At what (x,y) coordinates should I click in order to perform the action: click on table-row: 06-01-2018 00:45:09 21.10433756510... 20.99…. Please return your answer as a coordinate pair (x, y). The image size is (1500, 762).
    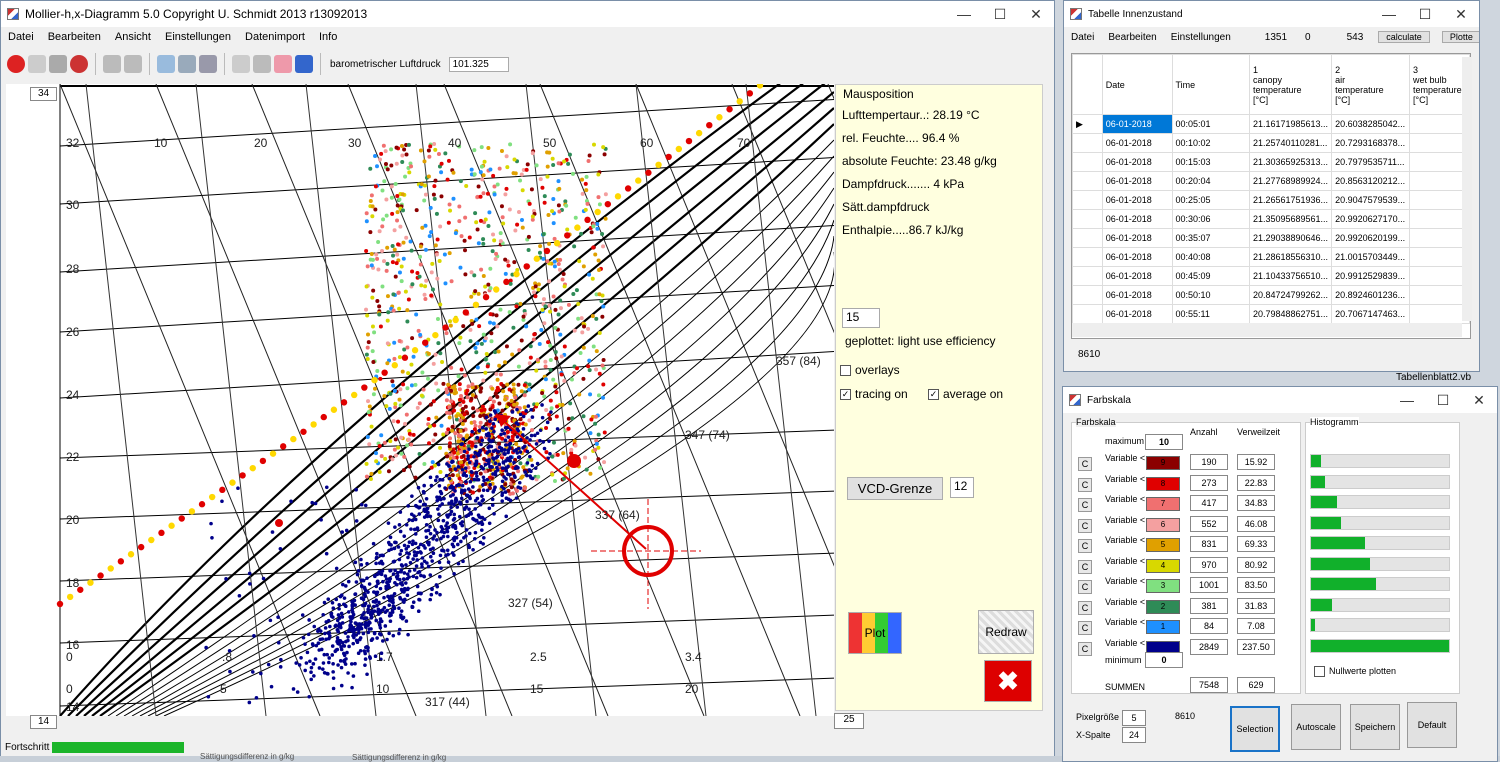
    Looking at the image, I should click on (1271, 276).